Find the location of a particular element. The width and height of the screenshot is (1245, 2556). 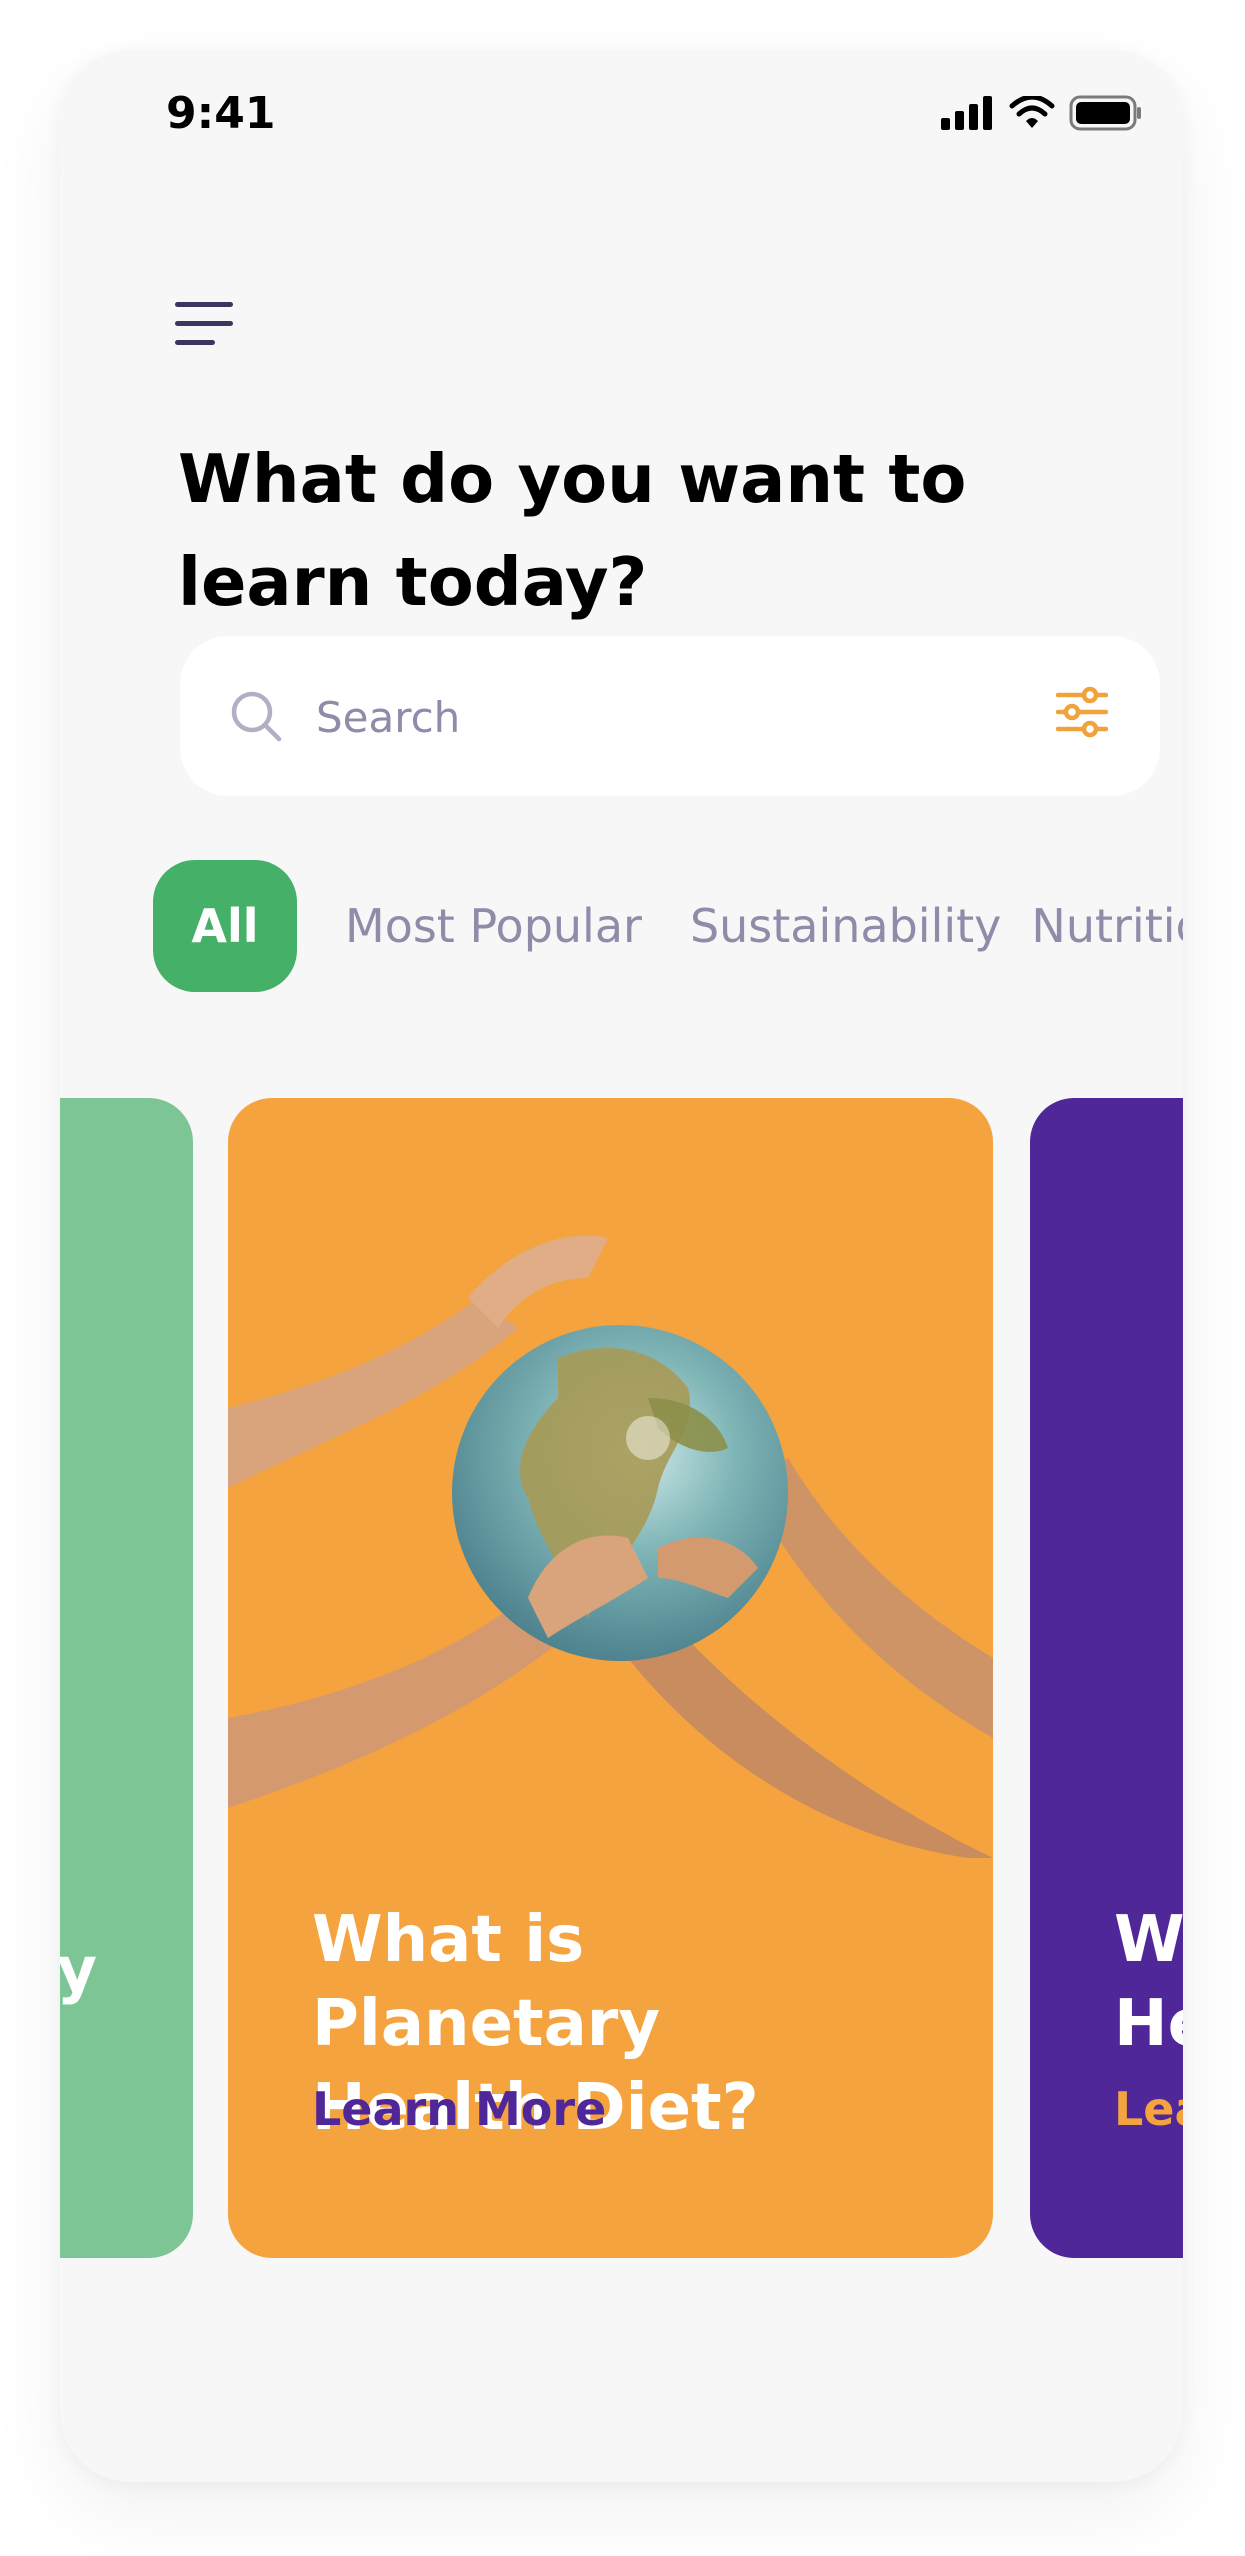

menu-button is located at coordinates (205, 324).